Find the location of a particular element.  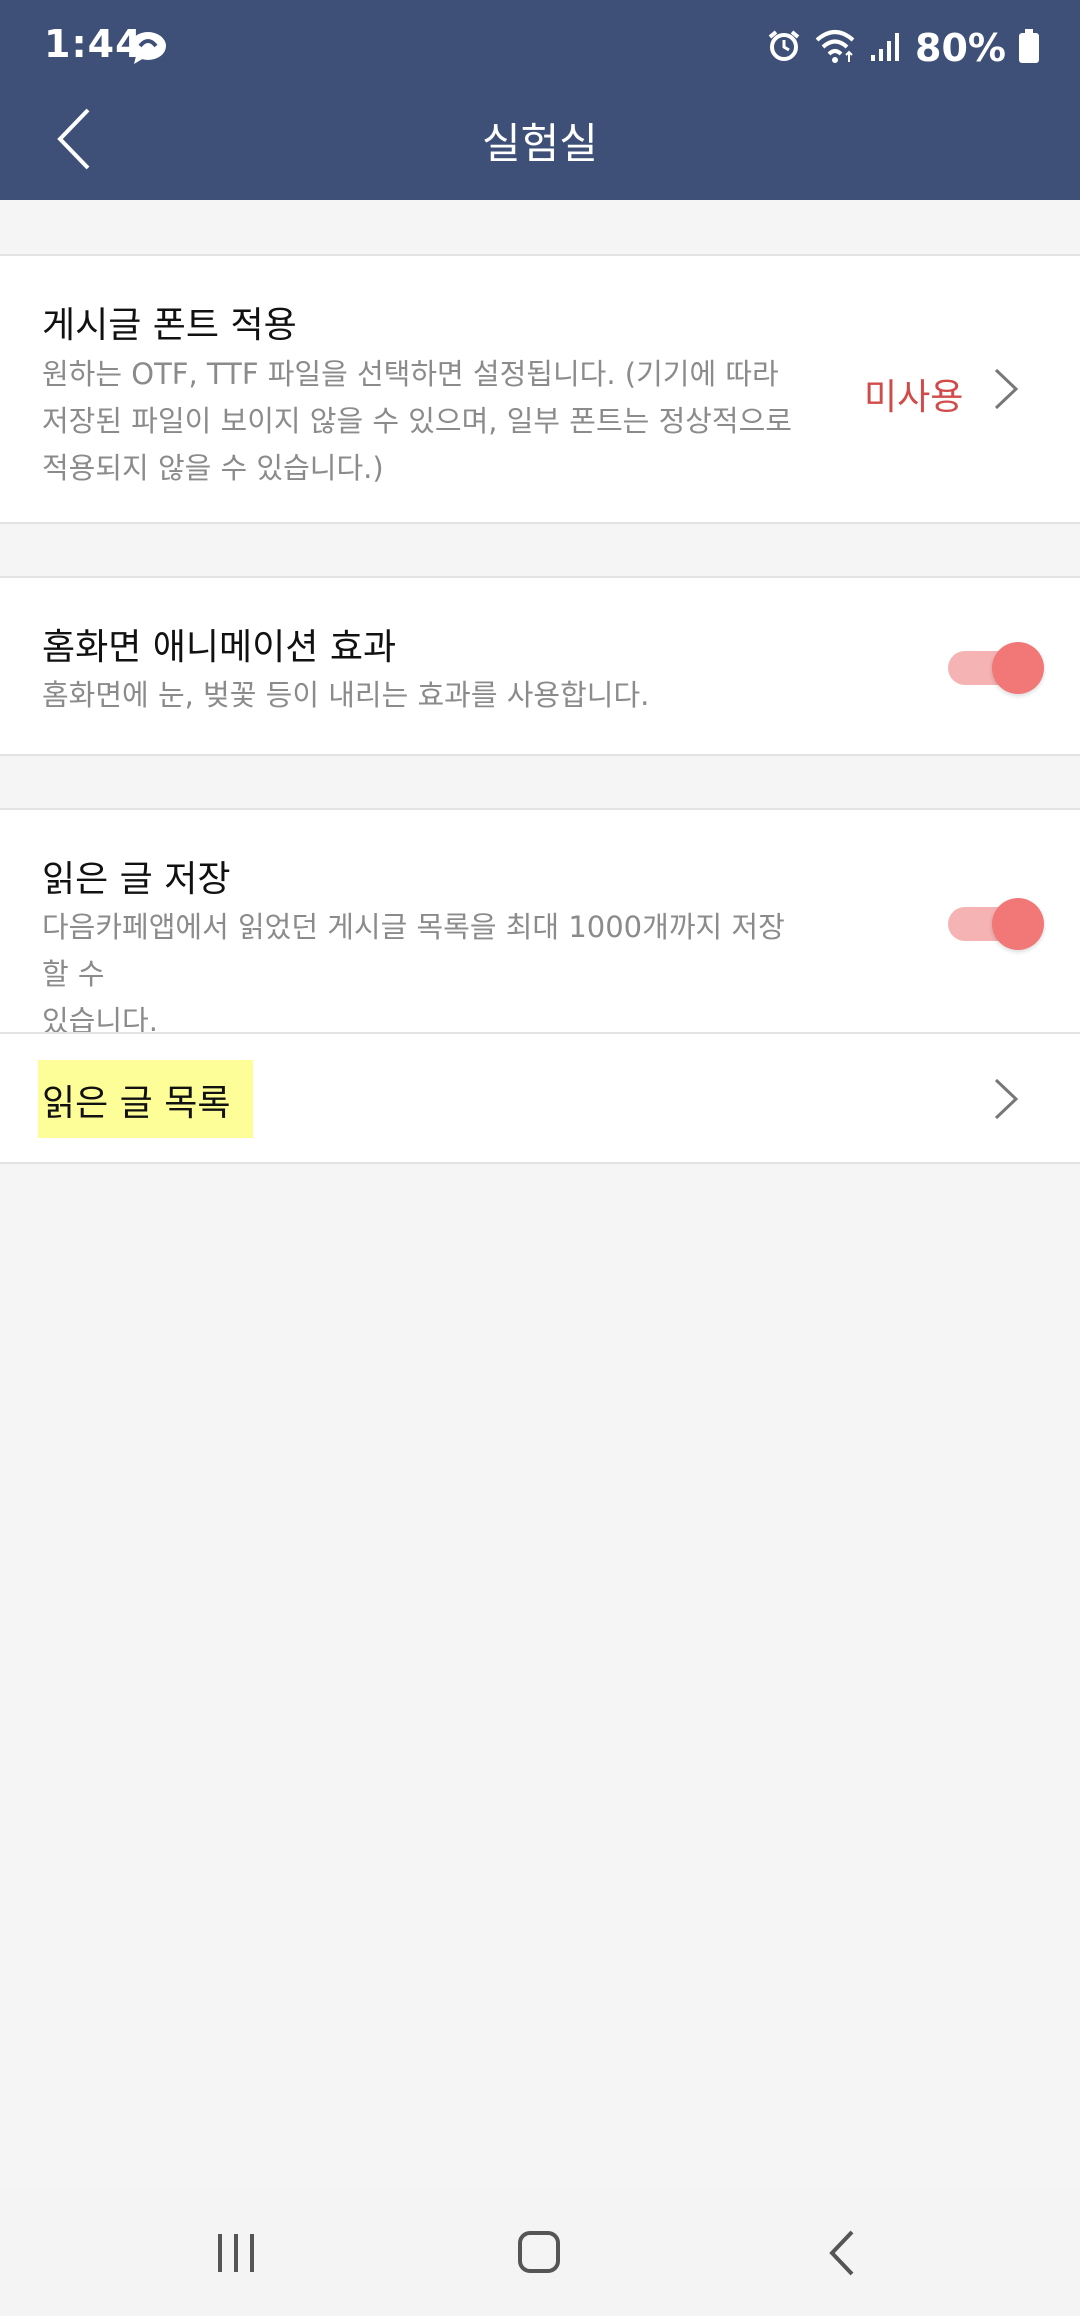

save-read-toggle is located at coordinates (996, 922).